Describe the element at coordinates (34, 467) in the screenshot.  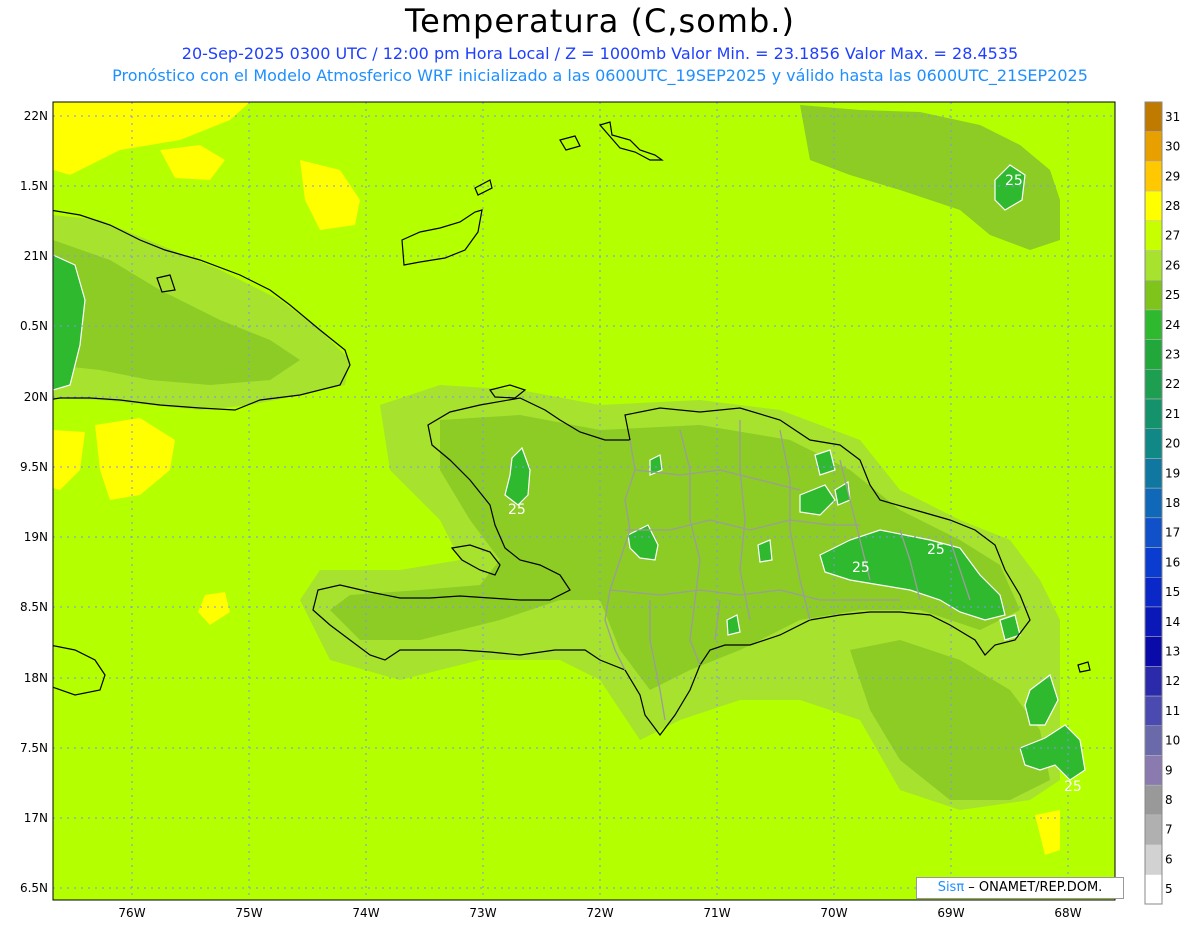
I see `lat-label: 9.5N` at that location.